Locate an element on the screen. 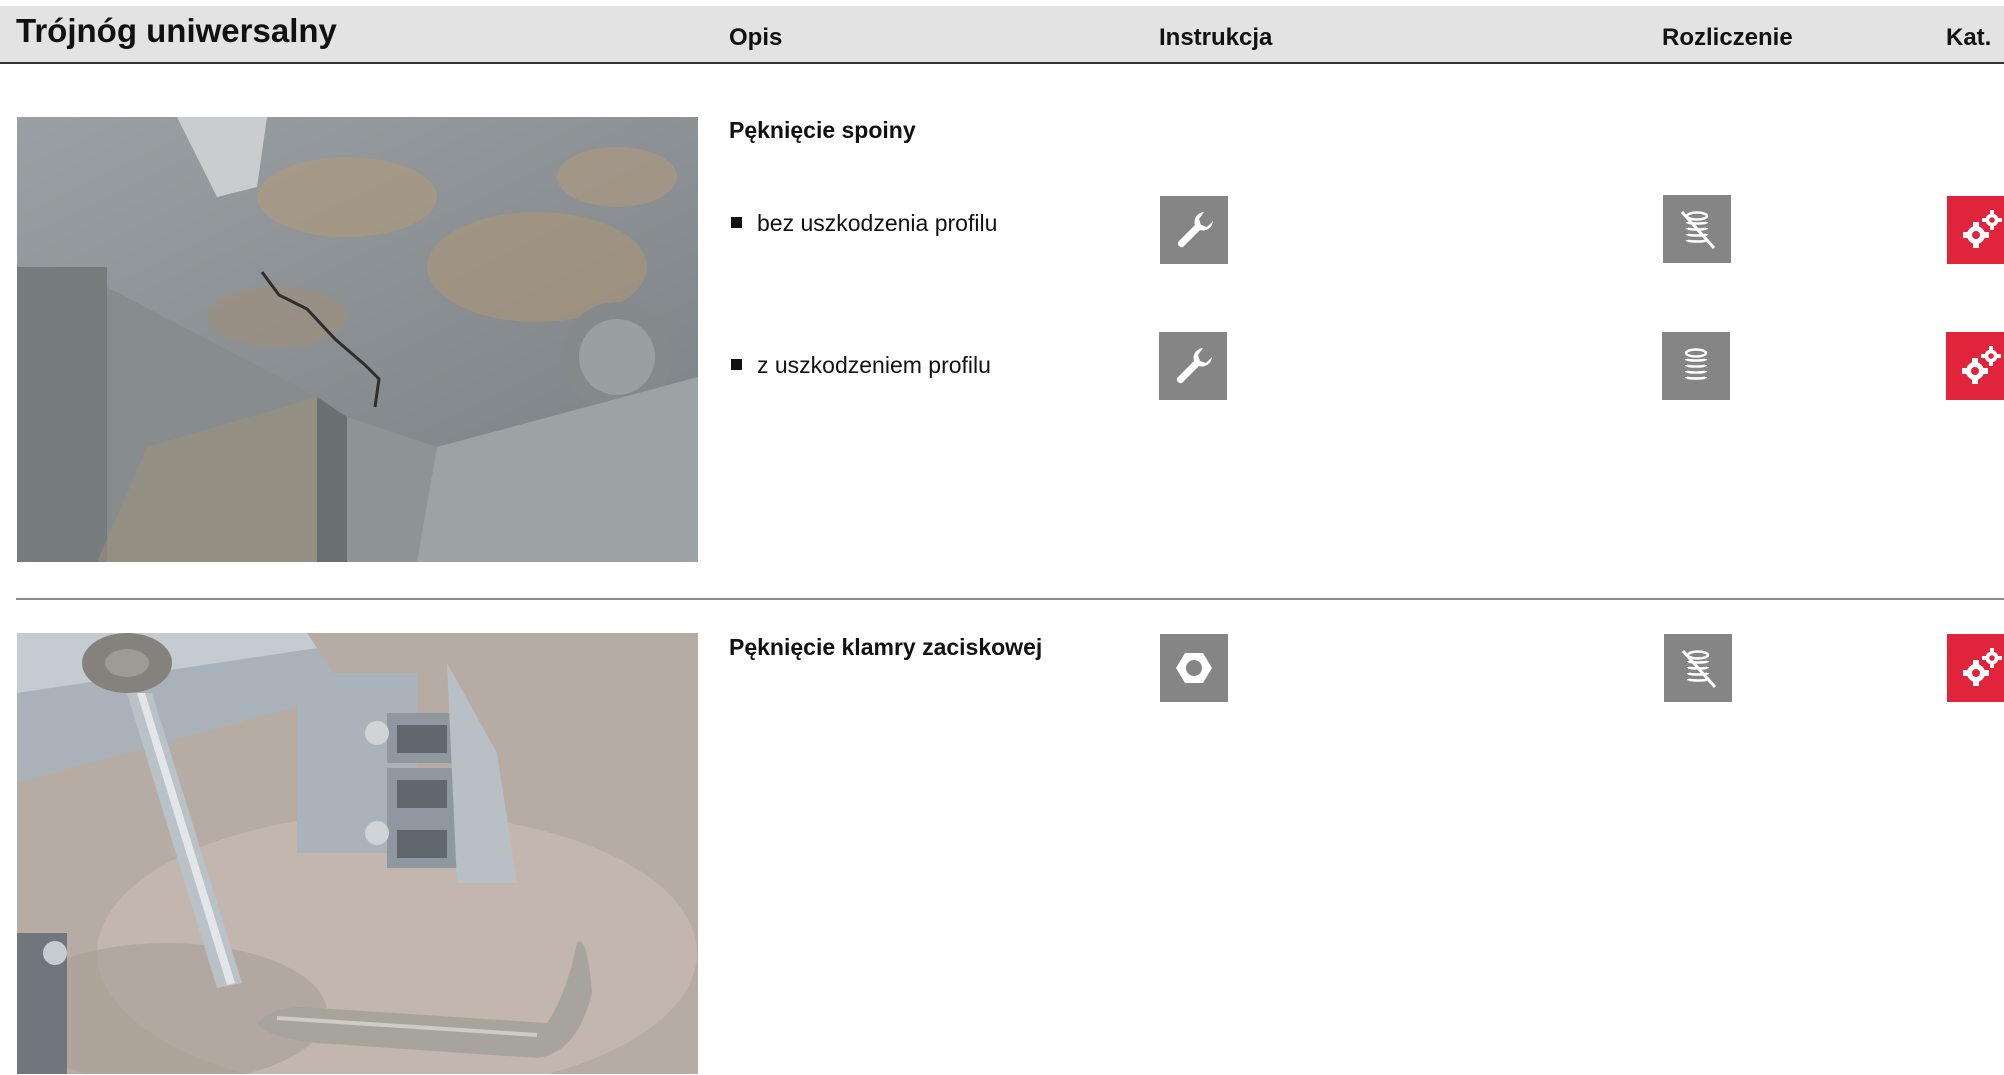 Image resolution: width=2004 pixels, height=1075 pixels. page-title: Trójnóg uniwersalny is located at coordinates (176, 30).